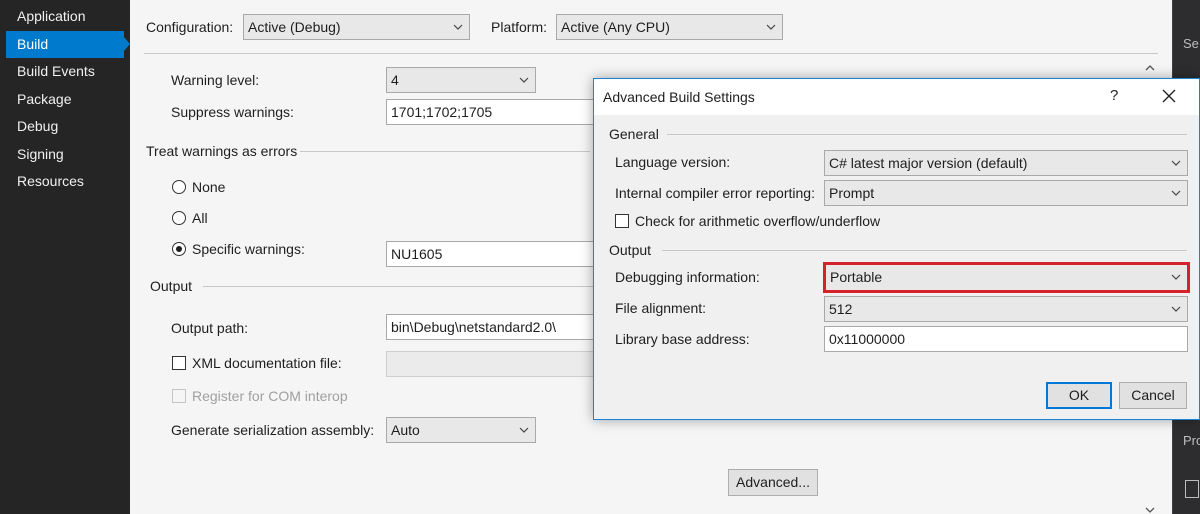  I want to click on output-path-label: Output path:, so click(210, 328).